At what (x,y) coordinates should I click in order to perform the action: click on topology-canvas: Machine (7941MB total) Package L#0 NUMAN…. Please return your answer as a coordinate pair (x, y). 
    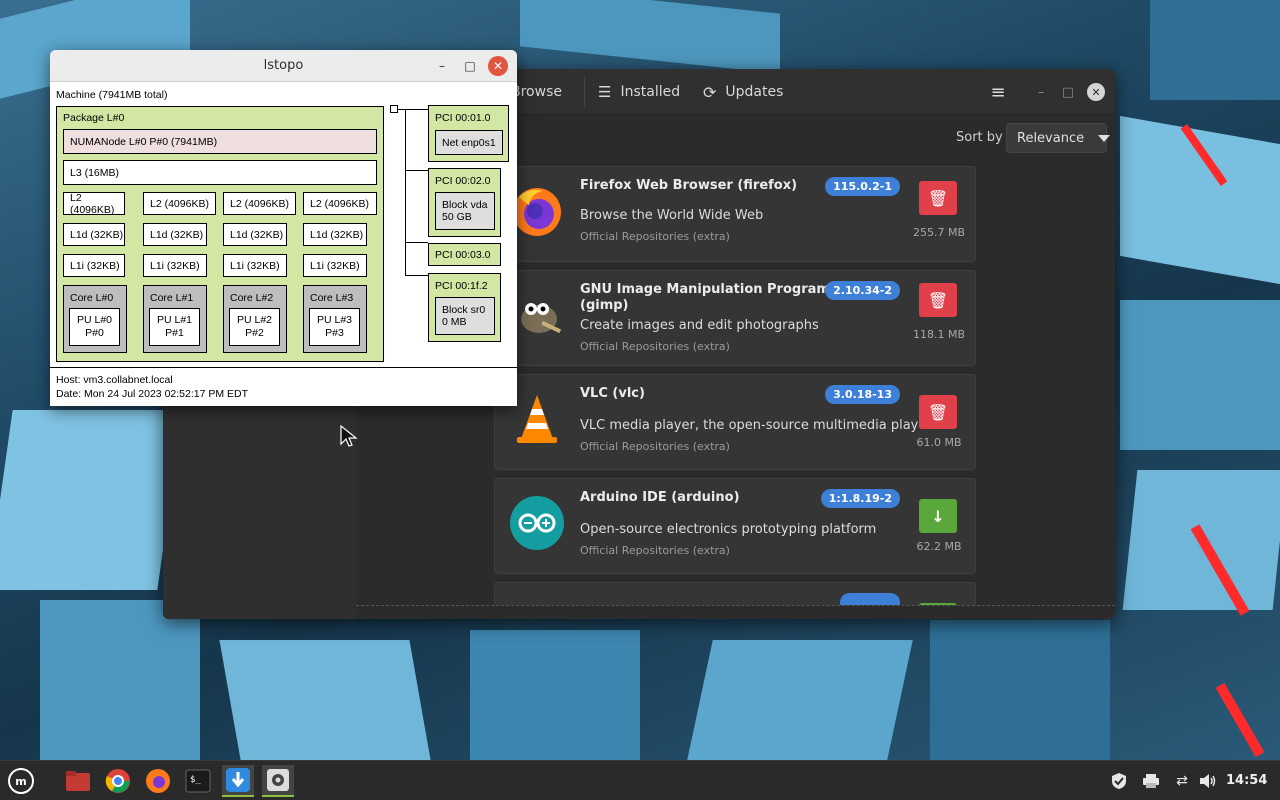
    Looking at the image, I should click on (283, 244).